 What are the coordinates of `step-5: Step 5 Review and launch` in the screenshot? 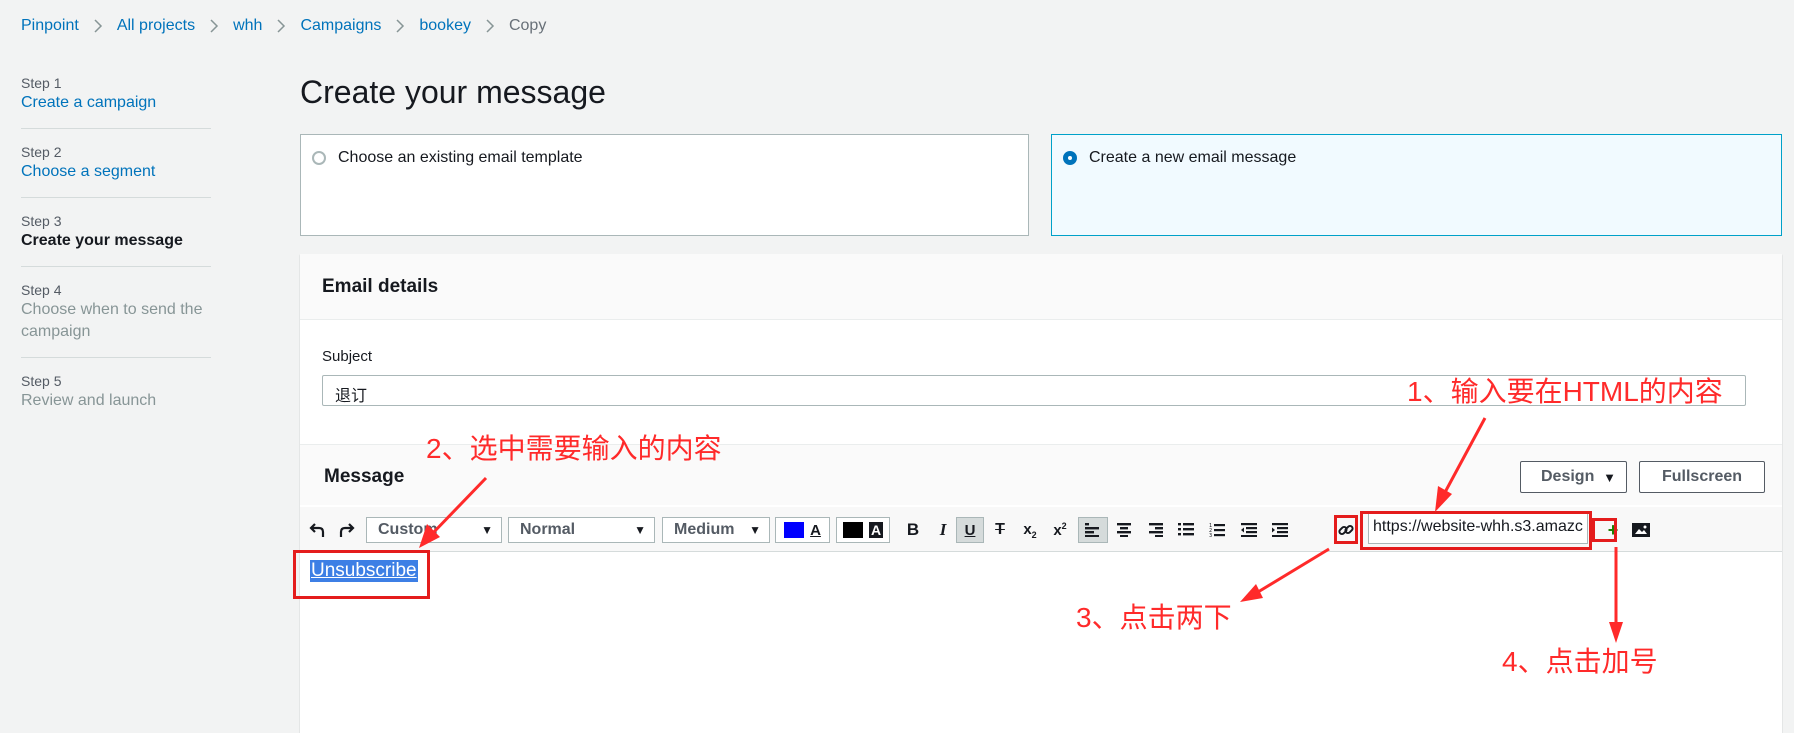 It's located at (116, 399).